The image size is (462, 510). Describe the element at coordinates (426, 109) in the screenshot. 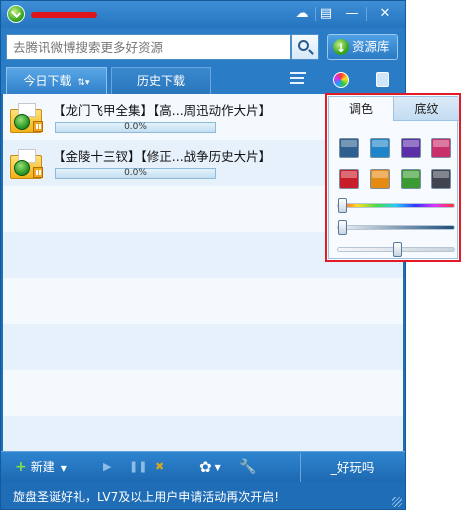

I see `tab-texture: 底纹` at that location.